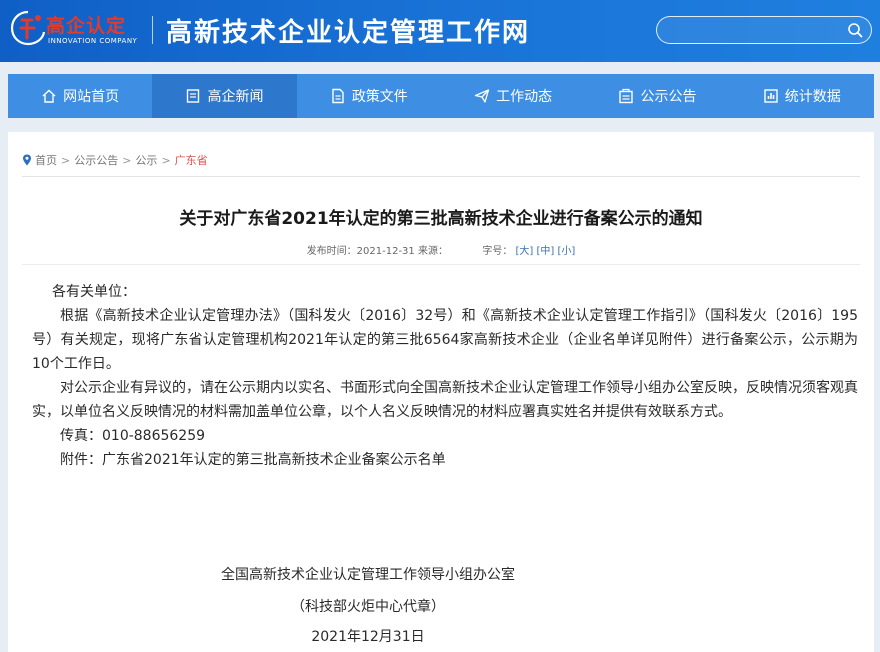 The image size is (880, 652). I want to click on home-icon, so click(49, 96).